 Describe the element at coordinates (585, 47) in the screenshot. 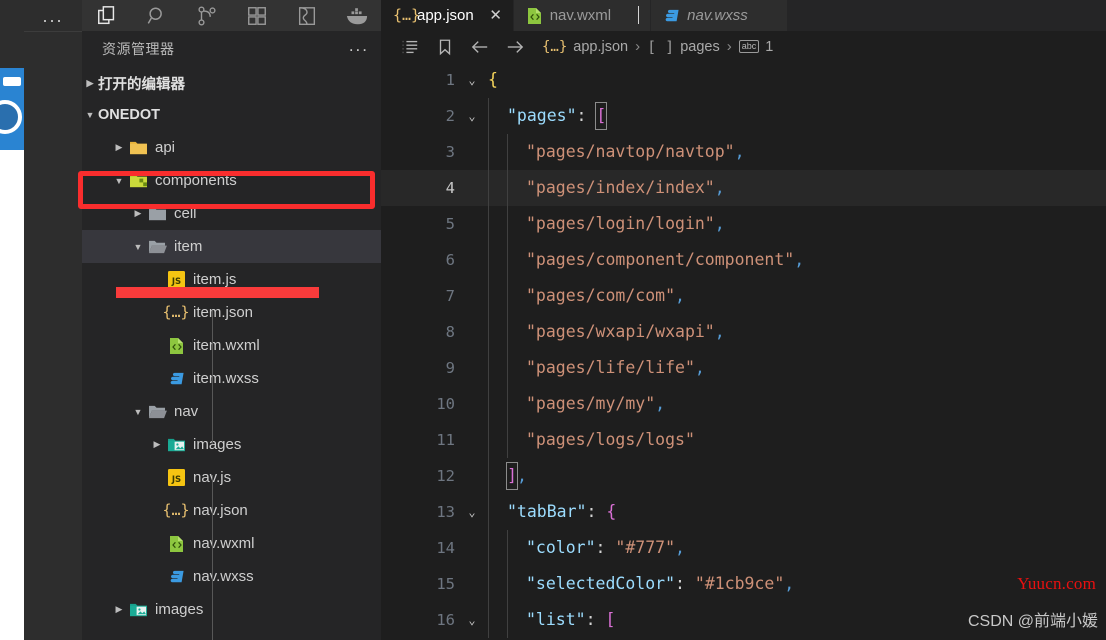

I see `breadcrumb-item-file: {…} app.json` at that location.